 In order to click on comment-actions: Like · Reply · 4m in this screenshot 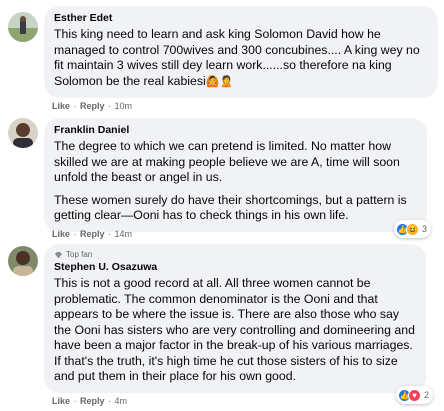, I will do `click(90, 401)`.